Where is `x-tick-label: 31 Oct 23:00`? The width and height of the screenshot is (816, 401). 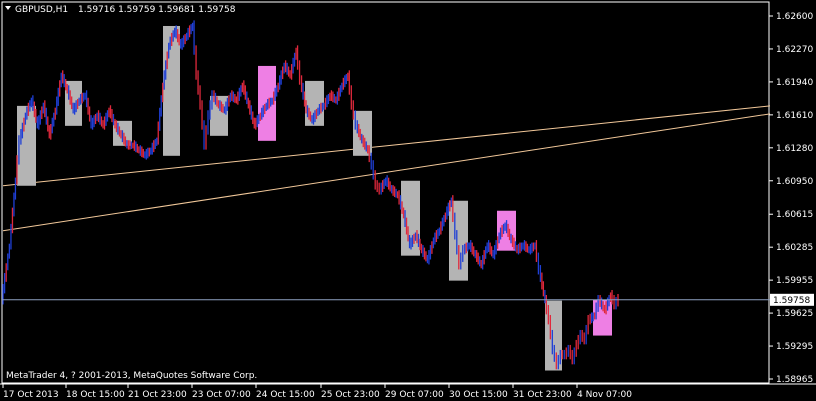 x-tick-label: 31 Oct 23:00 is located at coordinates (542, 395).